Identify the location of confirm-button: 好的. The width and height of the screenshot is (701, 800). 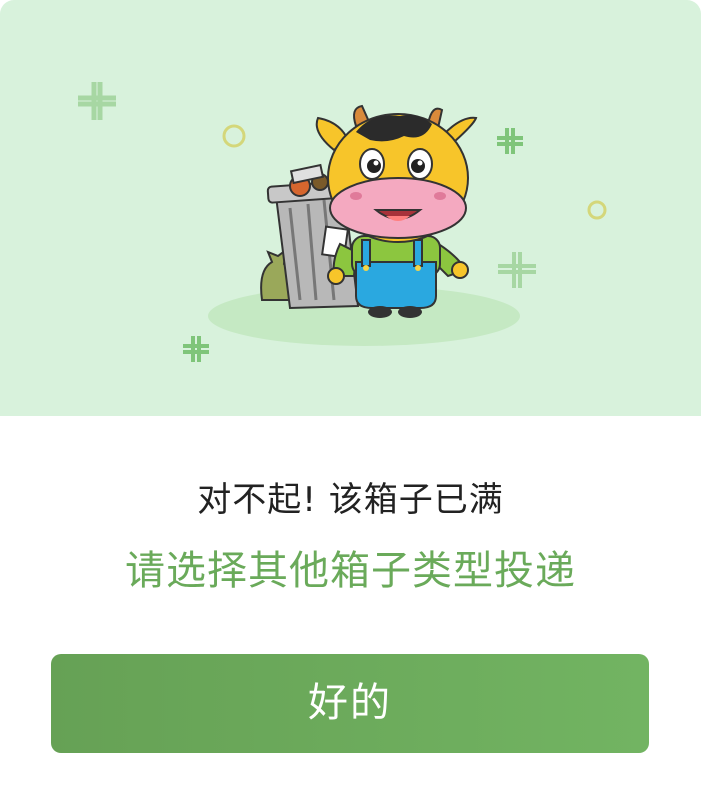
(350, 703).